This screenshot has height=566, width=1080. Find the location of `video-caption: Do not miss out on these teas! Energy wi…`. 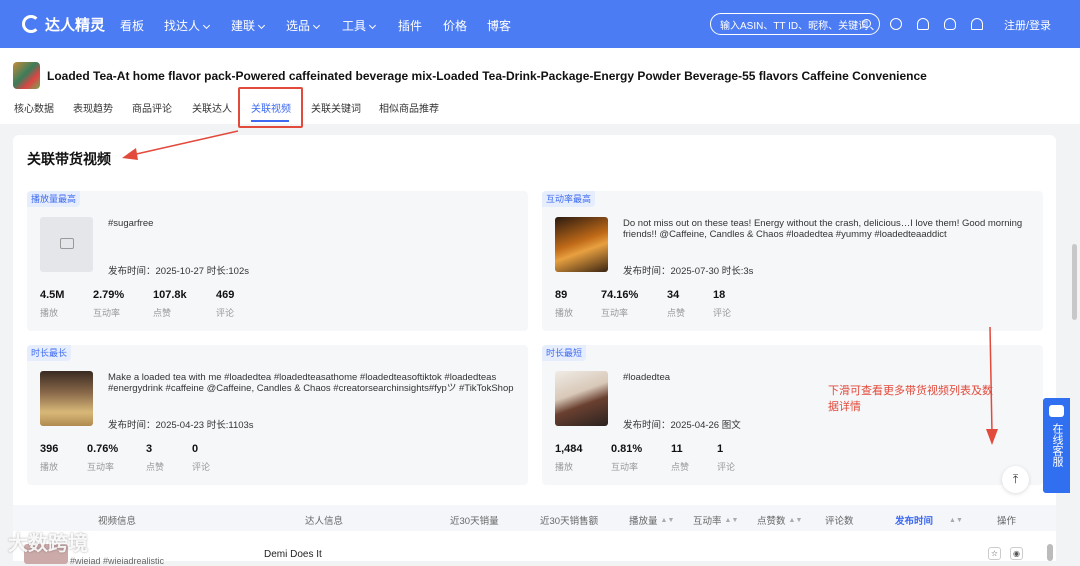

video-caption: Do not miss out on these teas! Energy wi… is located at coordinates (823, 229).